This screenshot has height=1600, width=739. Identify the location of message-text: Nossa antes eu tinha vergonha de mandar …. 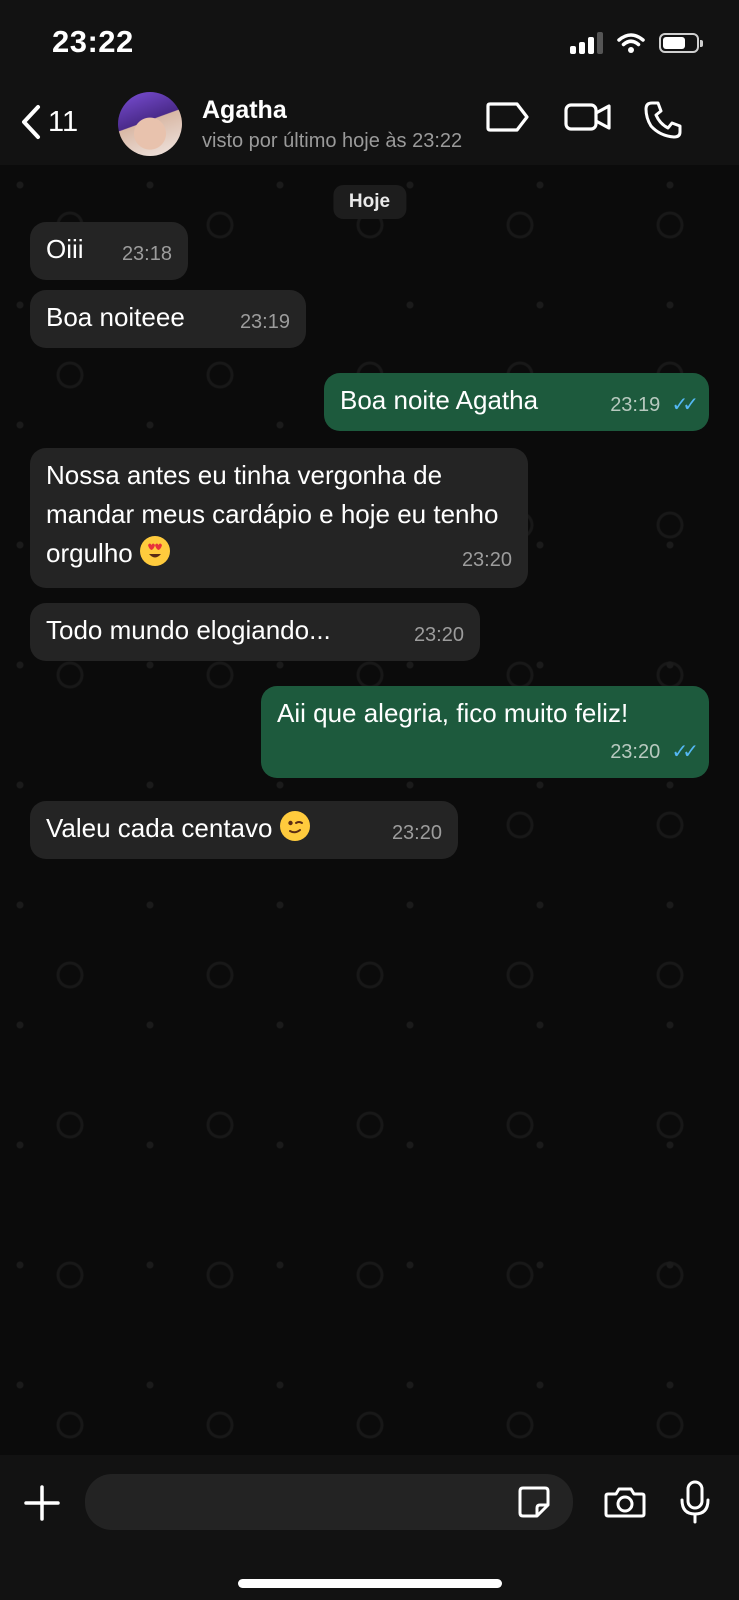
(272, 514).